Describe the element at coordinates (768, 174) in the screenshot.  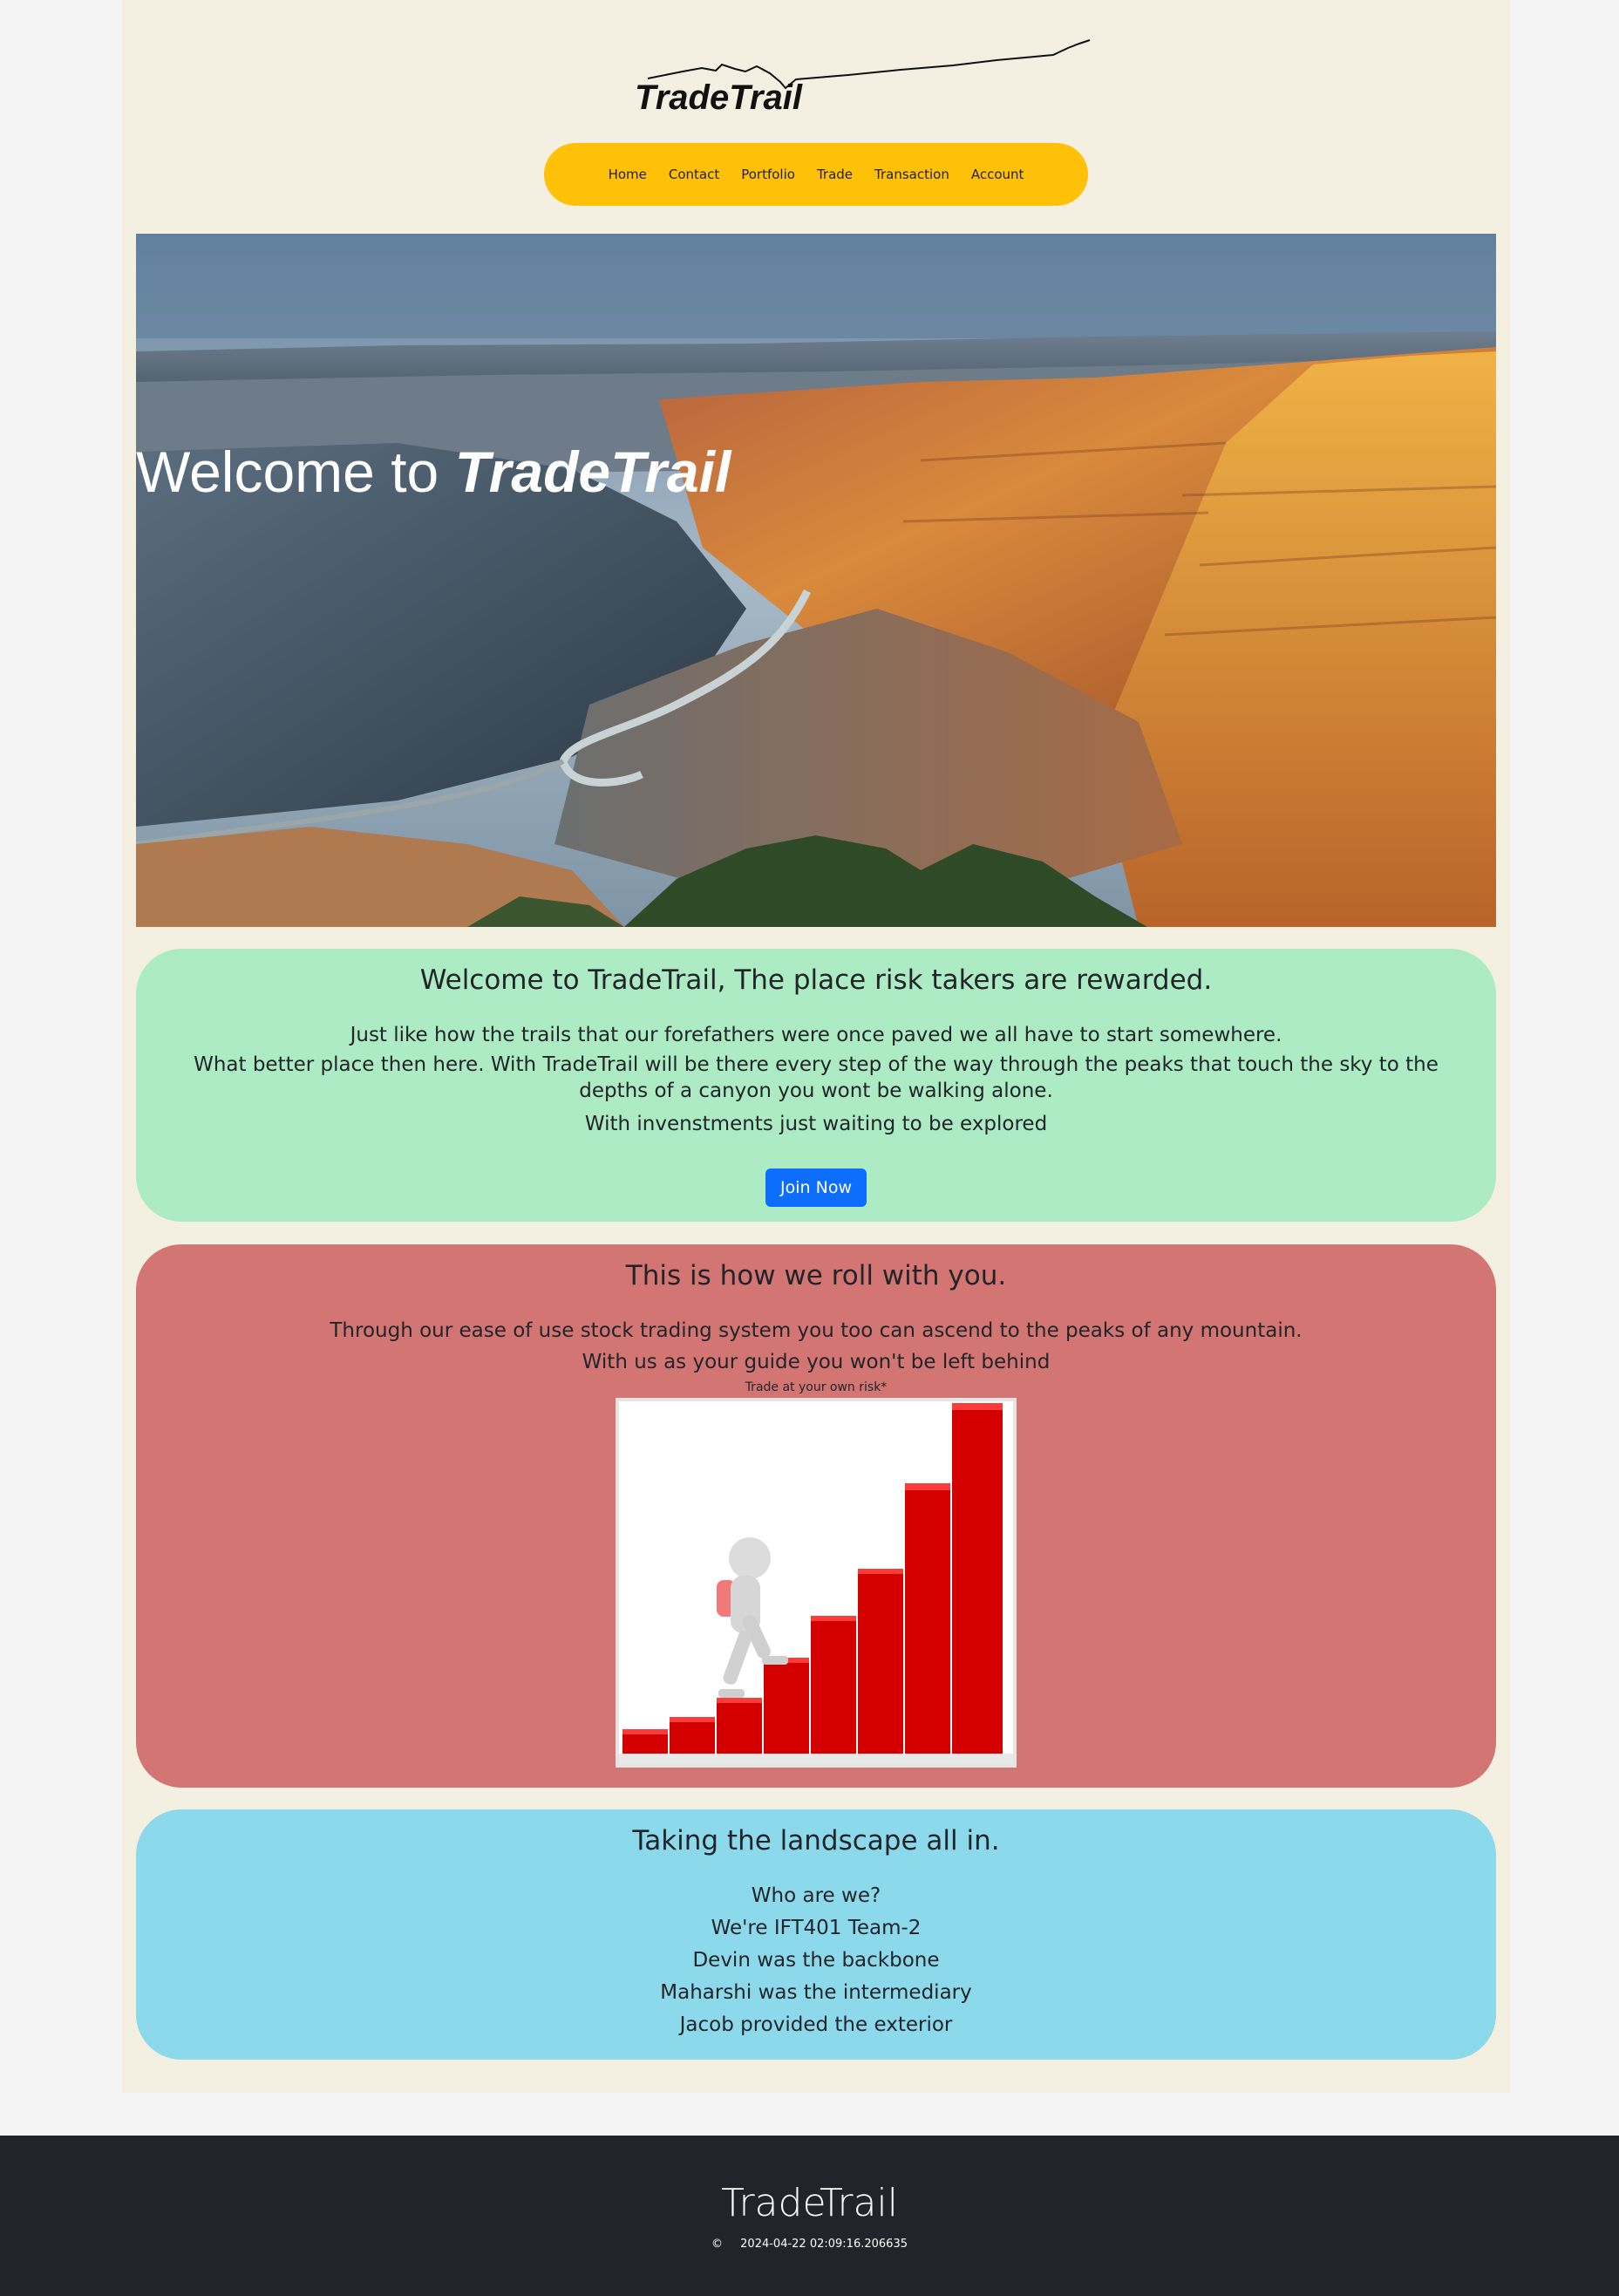
I see `nav-portfolio: Portfolio` at that location.